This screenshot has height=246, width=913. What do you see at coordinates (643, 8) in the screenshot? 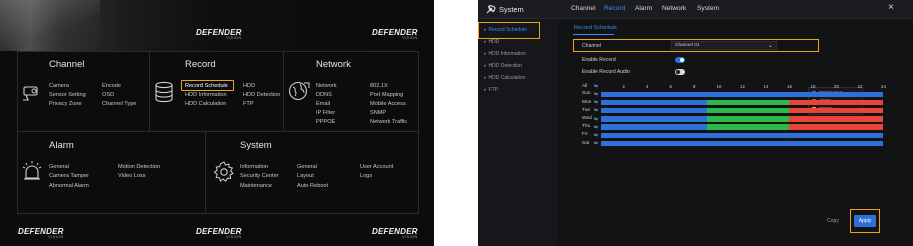
I see `tab-alarm: Alarm` at bounding box center [643, 8].